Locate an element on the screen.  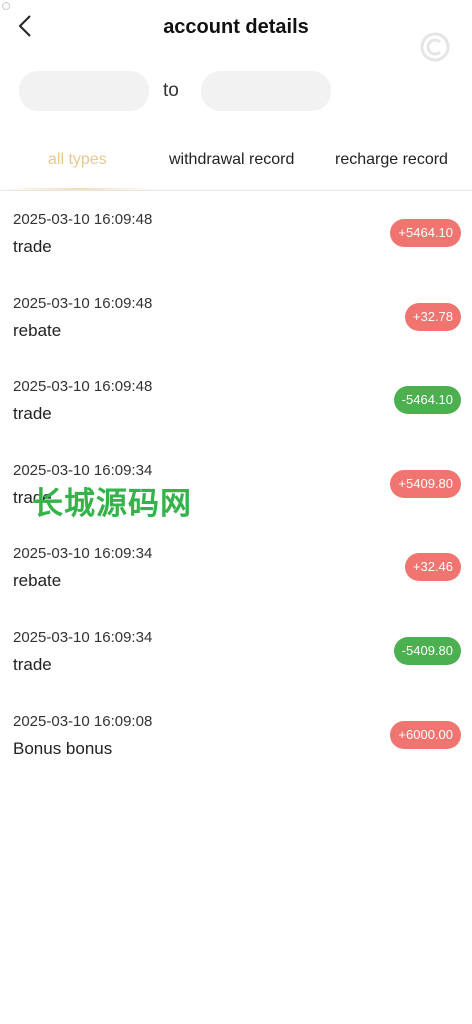
amount-badge: +6000.00 is located at coordinates (425, 735).